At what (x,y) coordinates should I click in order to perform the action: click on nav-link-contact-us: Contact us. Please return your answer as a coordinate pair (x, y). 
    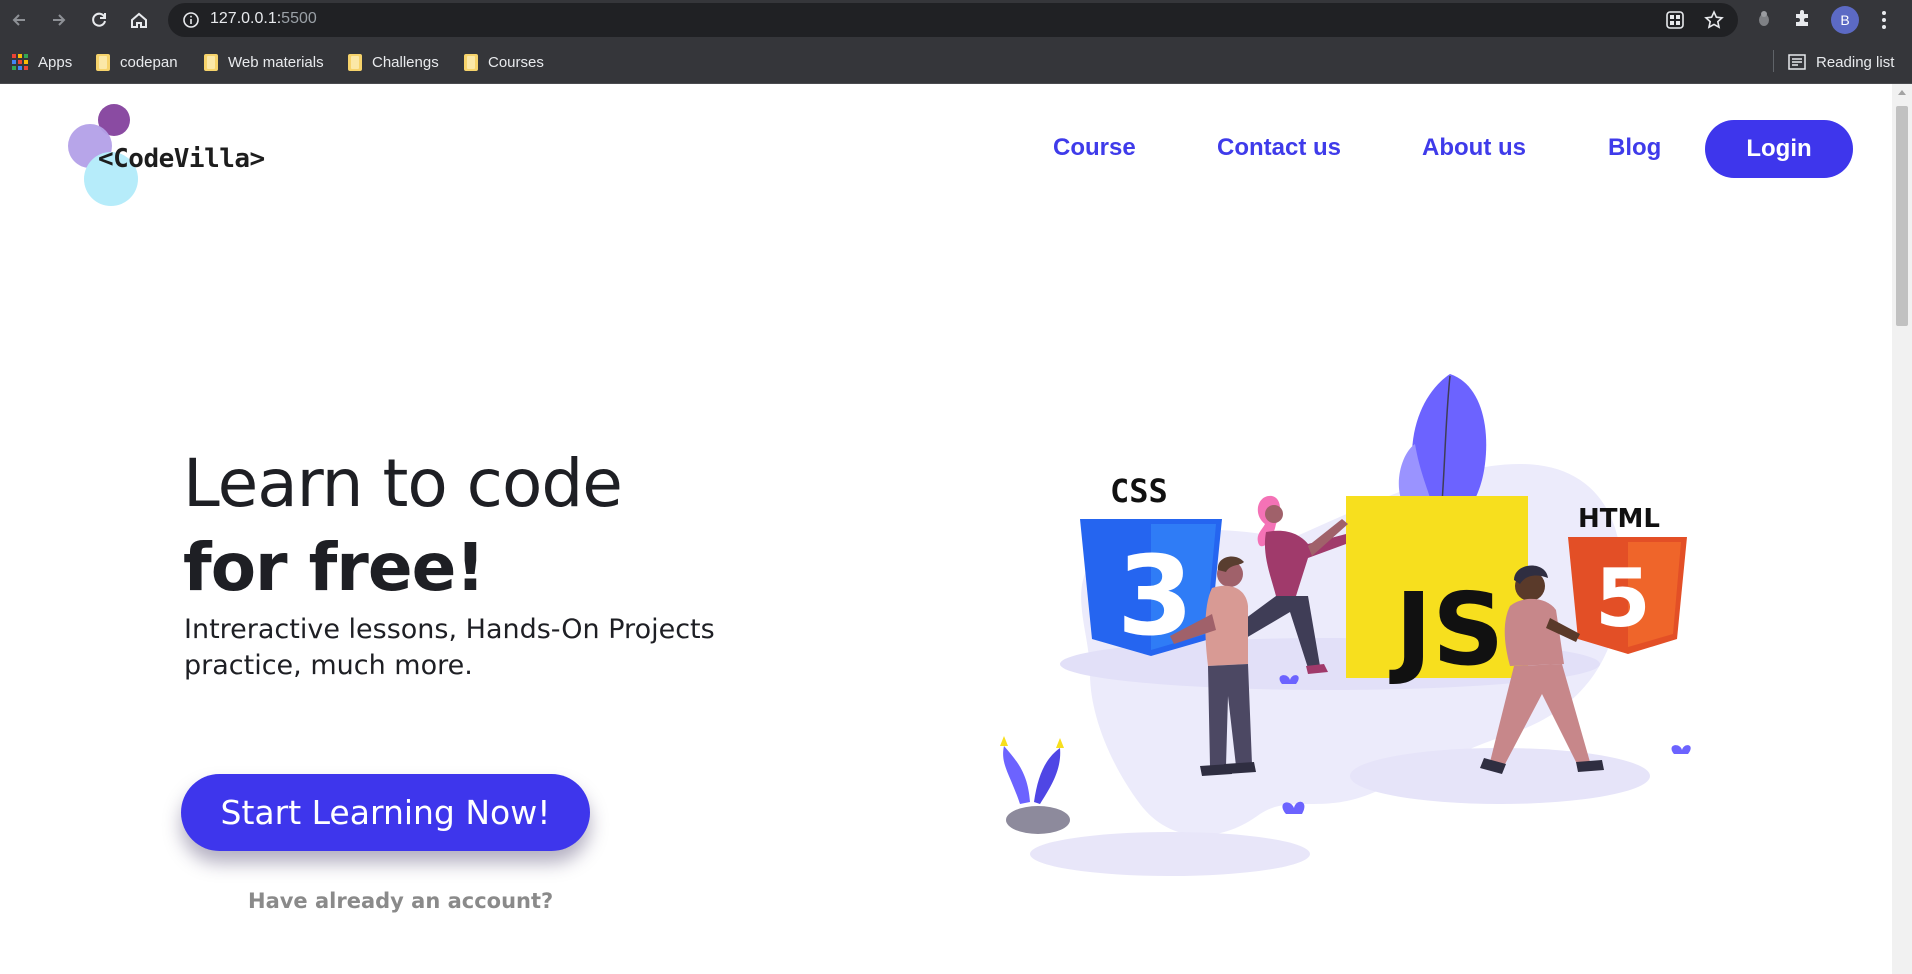
    Looking at the image, I should click on (1279, 148).